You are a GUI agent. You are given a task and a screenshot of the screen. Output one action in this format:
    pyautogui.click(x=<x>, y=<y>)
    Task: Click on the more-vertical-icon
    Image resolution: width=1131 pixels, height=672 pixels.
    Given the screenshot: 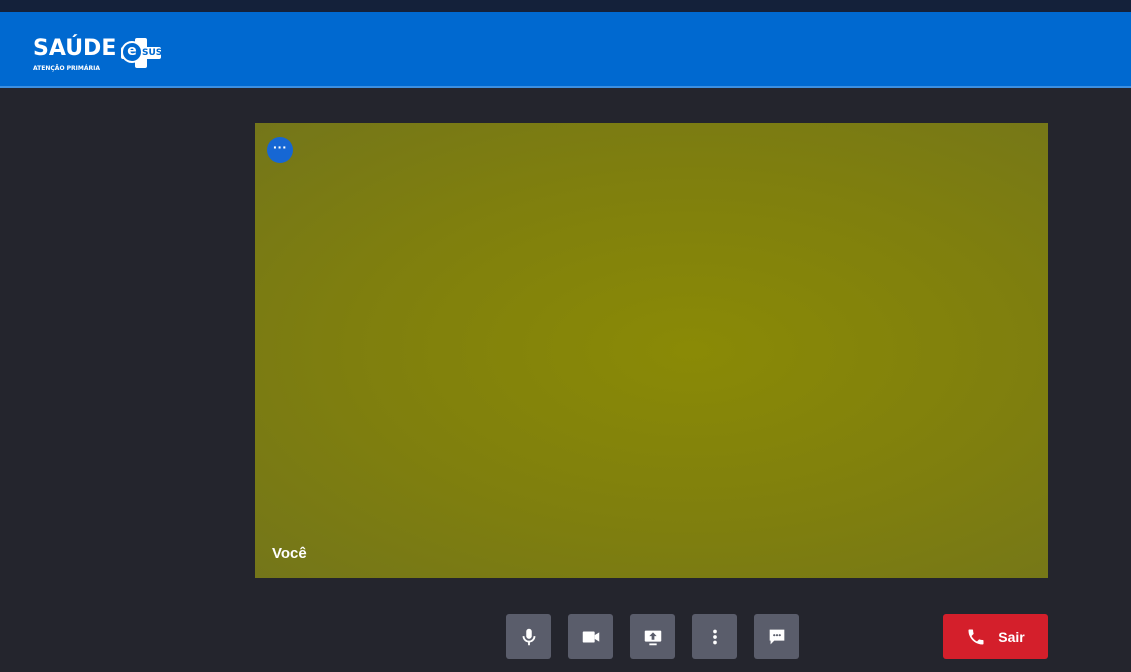 What is the action you would take?
    pyautogui.click(x=714, y=636)
    